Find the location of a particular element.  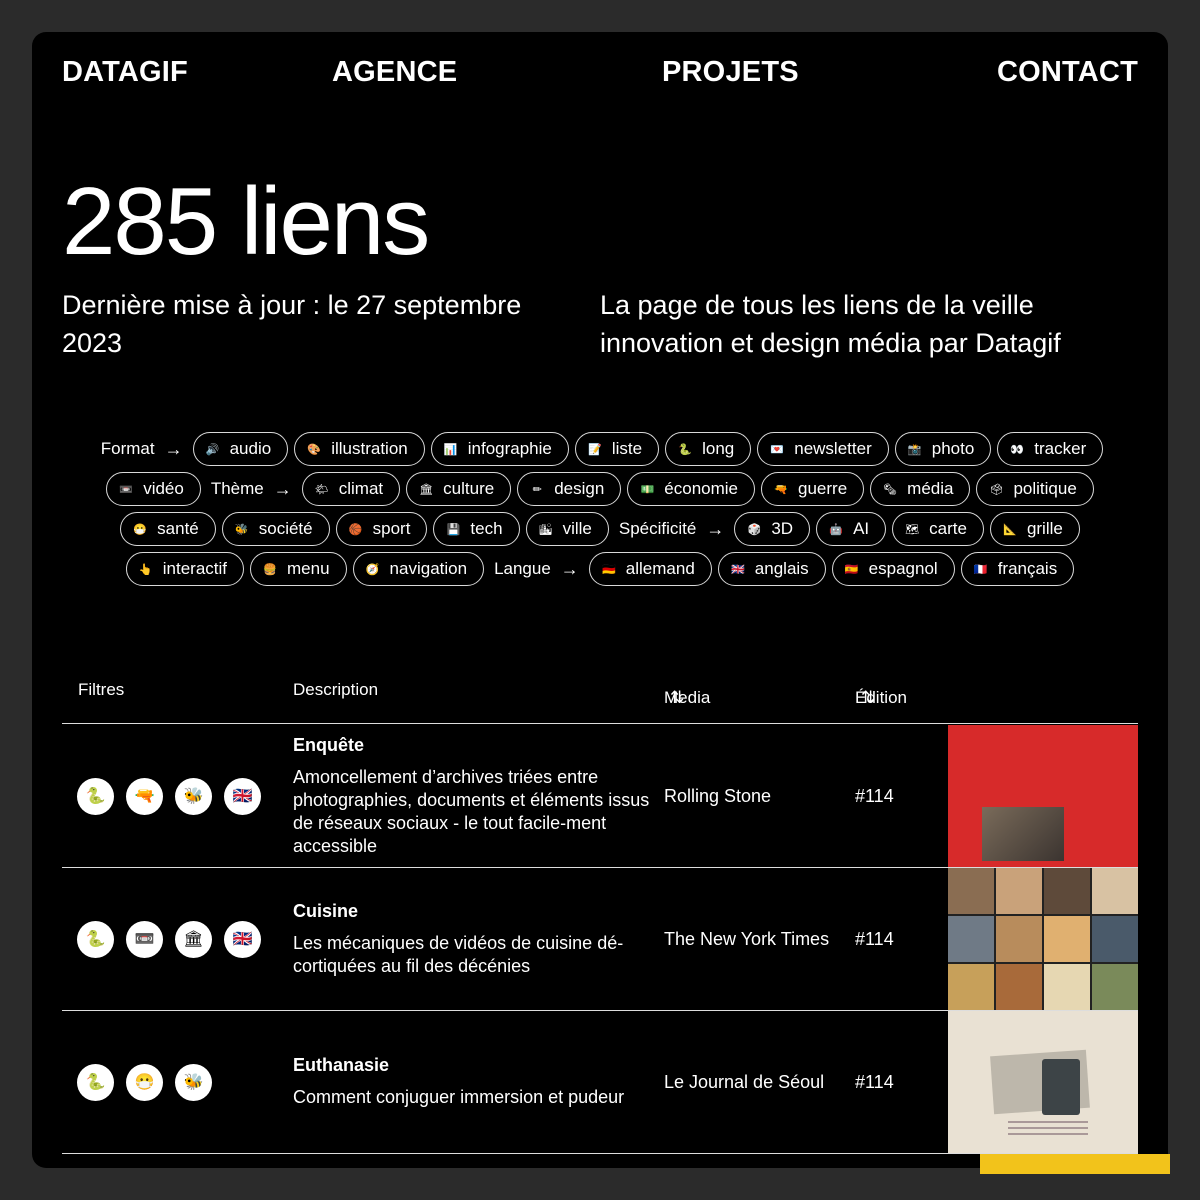

filter-chip-guerre: 🔫 guerre is located at coordinates (813, 489).